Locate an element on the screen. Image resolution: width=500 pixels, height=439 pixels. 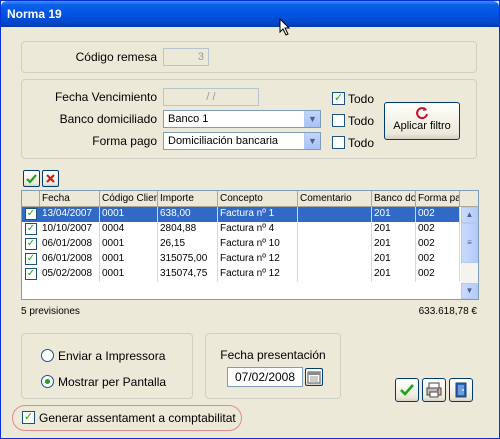
cell-importe: 2804,88 is located at coordinates (188, 229).